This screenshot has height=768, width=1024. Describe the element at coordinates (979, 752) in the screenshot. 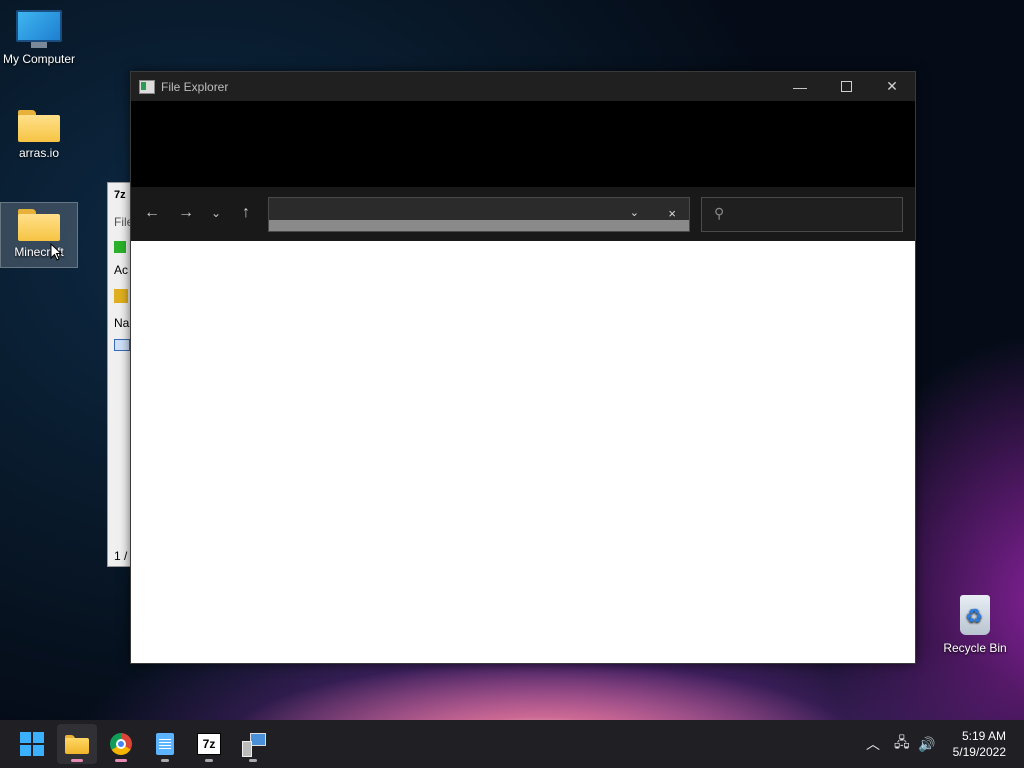

I see `clock-date: 5/19/2022` at that location.